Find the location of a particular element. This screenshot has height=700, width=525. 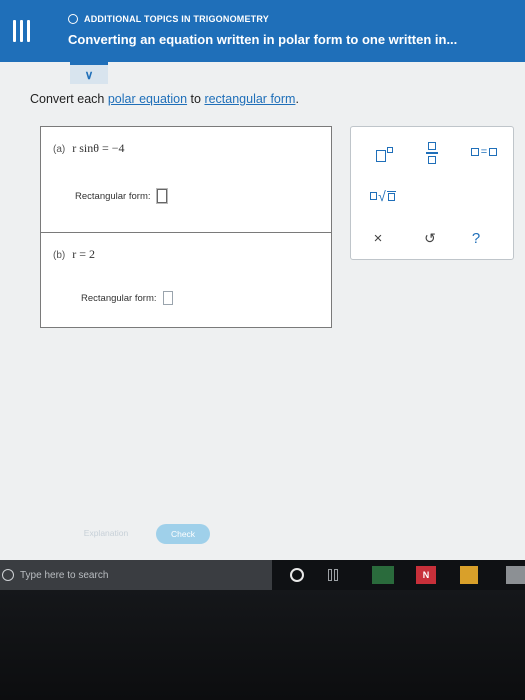

help-icon: ? is located at coordinates (476, 238).